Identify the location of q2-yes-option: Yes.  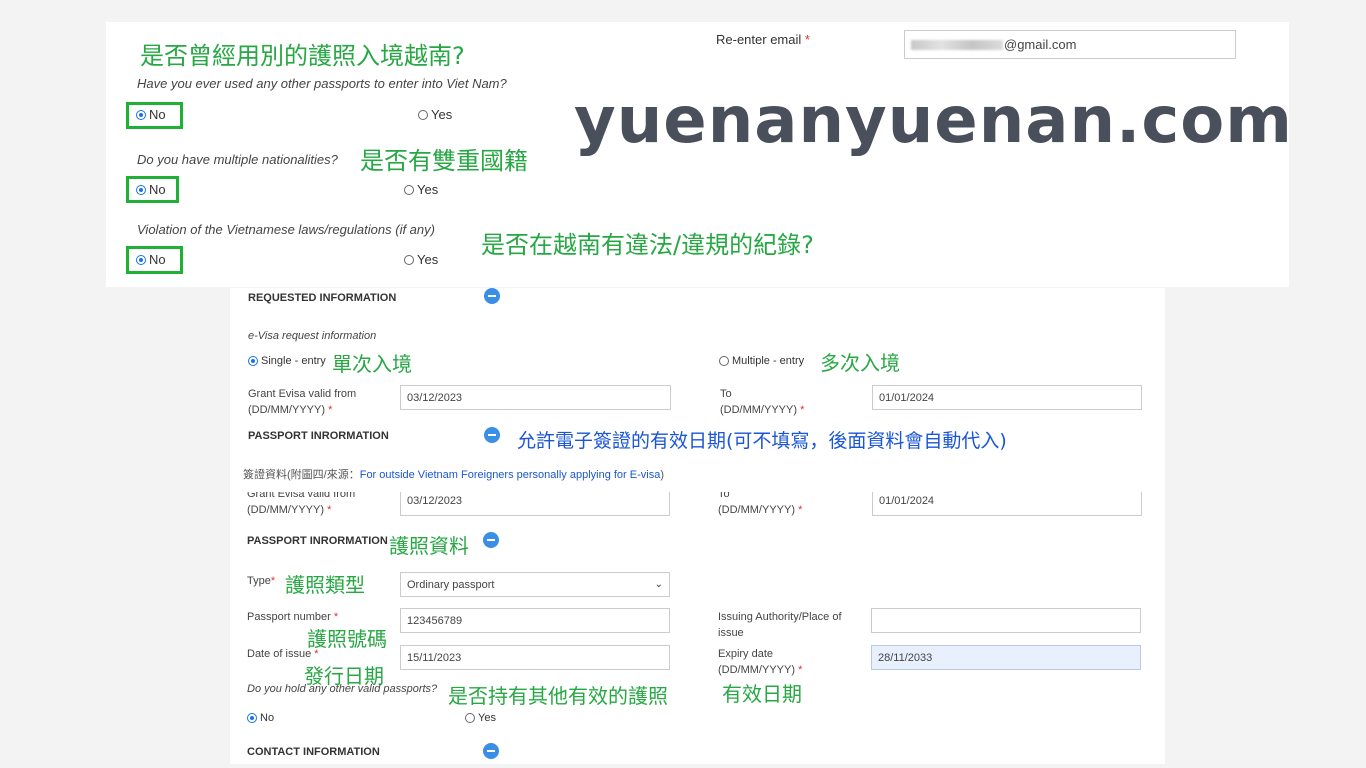
(421, 189).